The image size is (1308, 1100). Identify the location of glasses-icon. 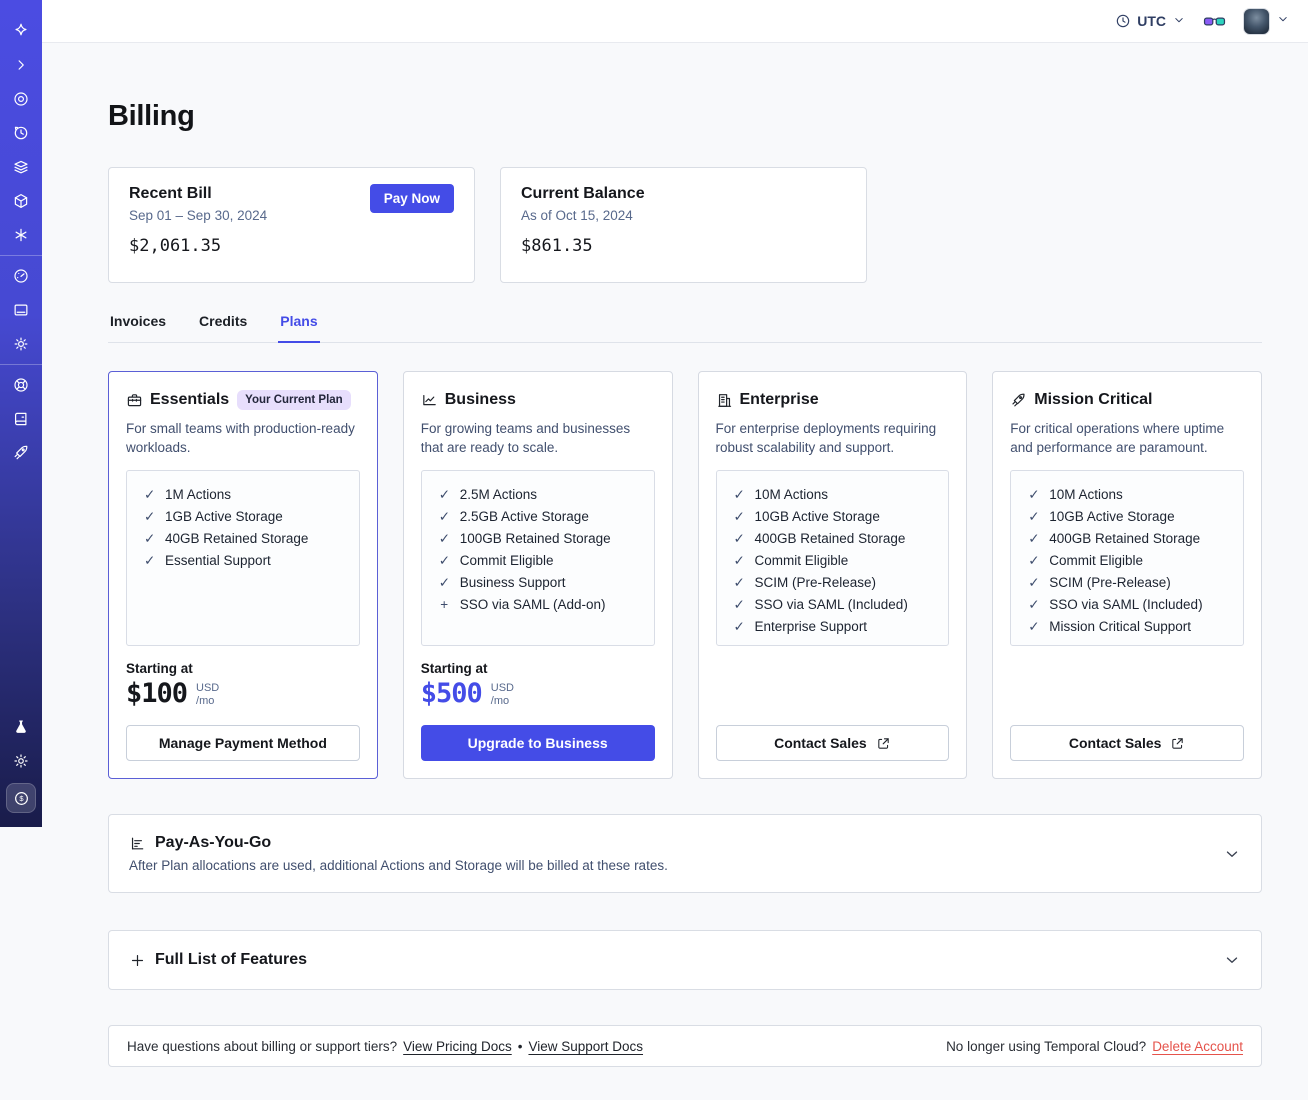
(1214, 21).